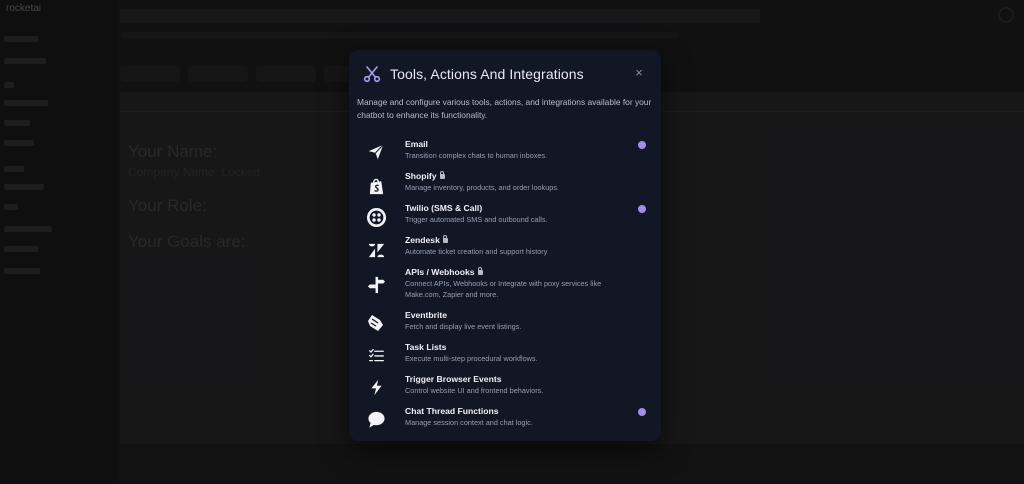 Image resolution: width=1024 pixels, height=484 pixels. What do you see at coordinates (376, 419) in the screenshot?
I see `chat-bubble-icon` at bounding box center [376, 419].